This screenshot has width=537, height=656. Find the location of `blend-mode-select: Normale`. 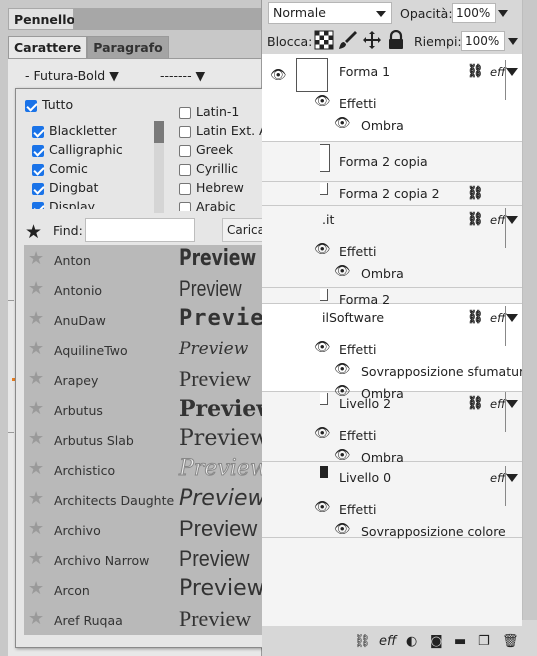

blend-mode-select: Normale is located at coordinates (330, 13).